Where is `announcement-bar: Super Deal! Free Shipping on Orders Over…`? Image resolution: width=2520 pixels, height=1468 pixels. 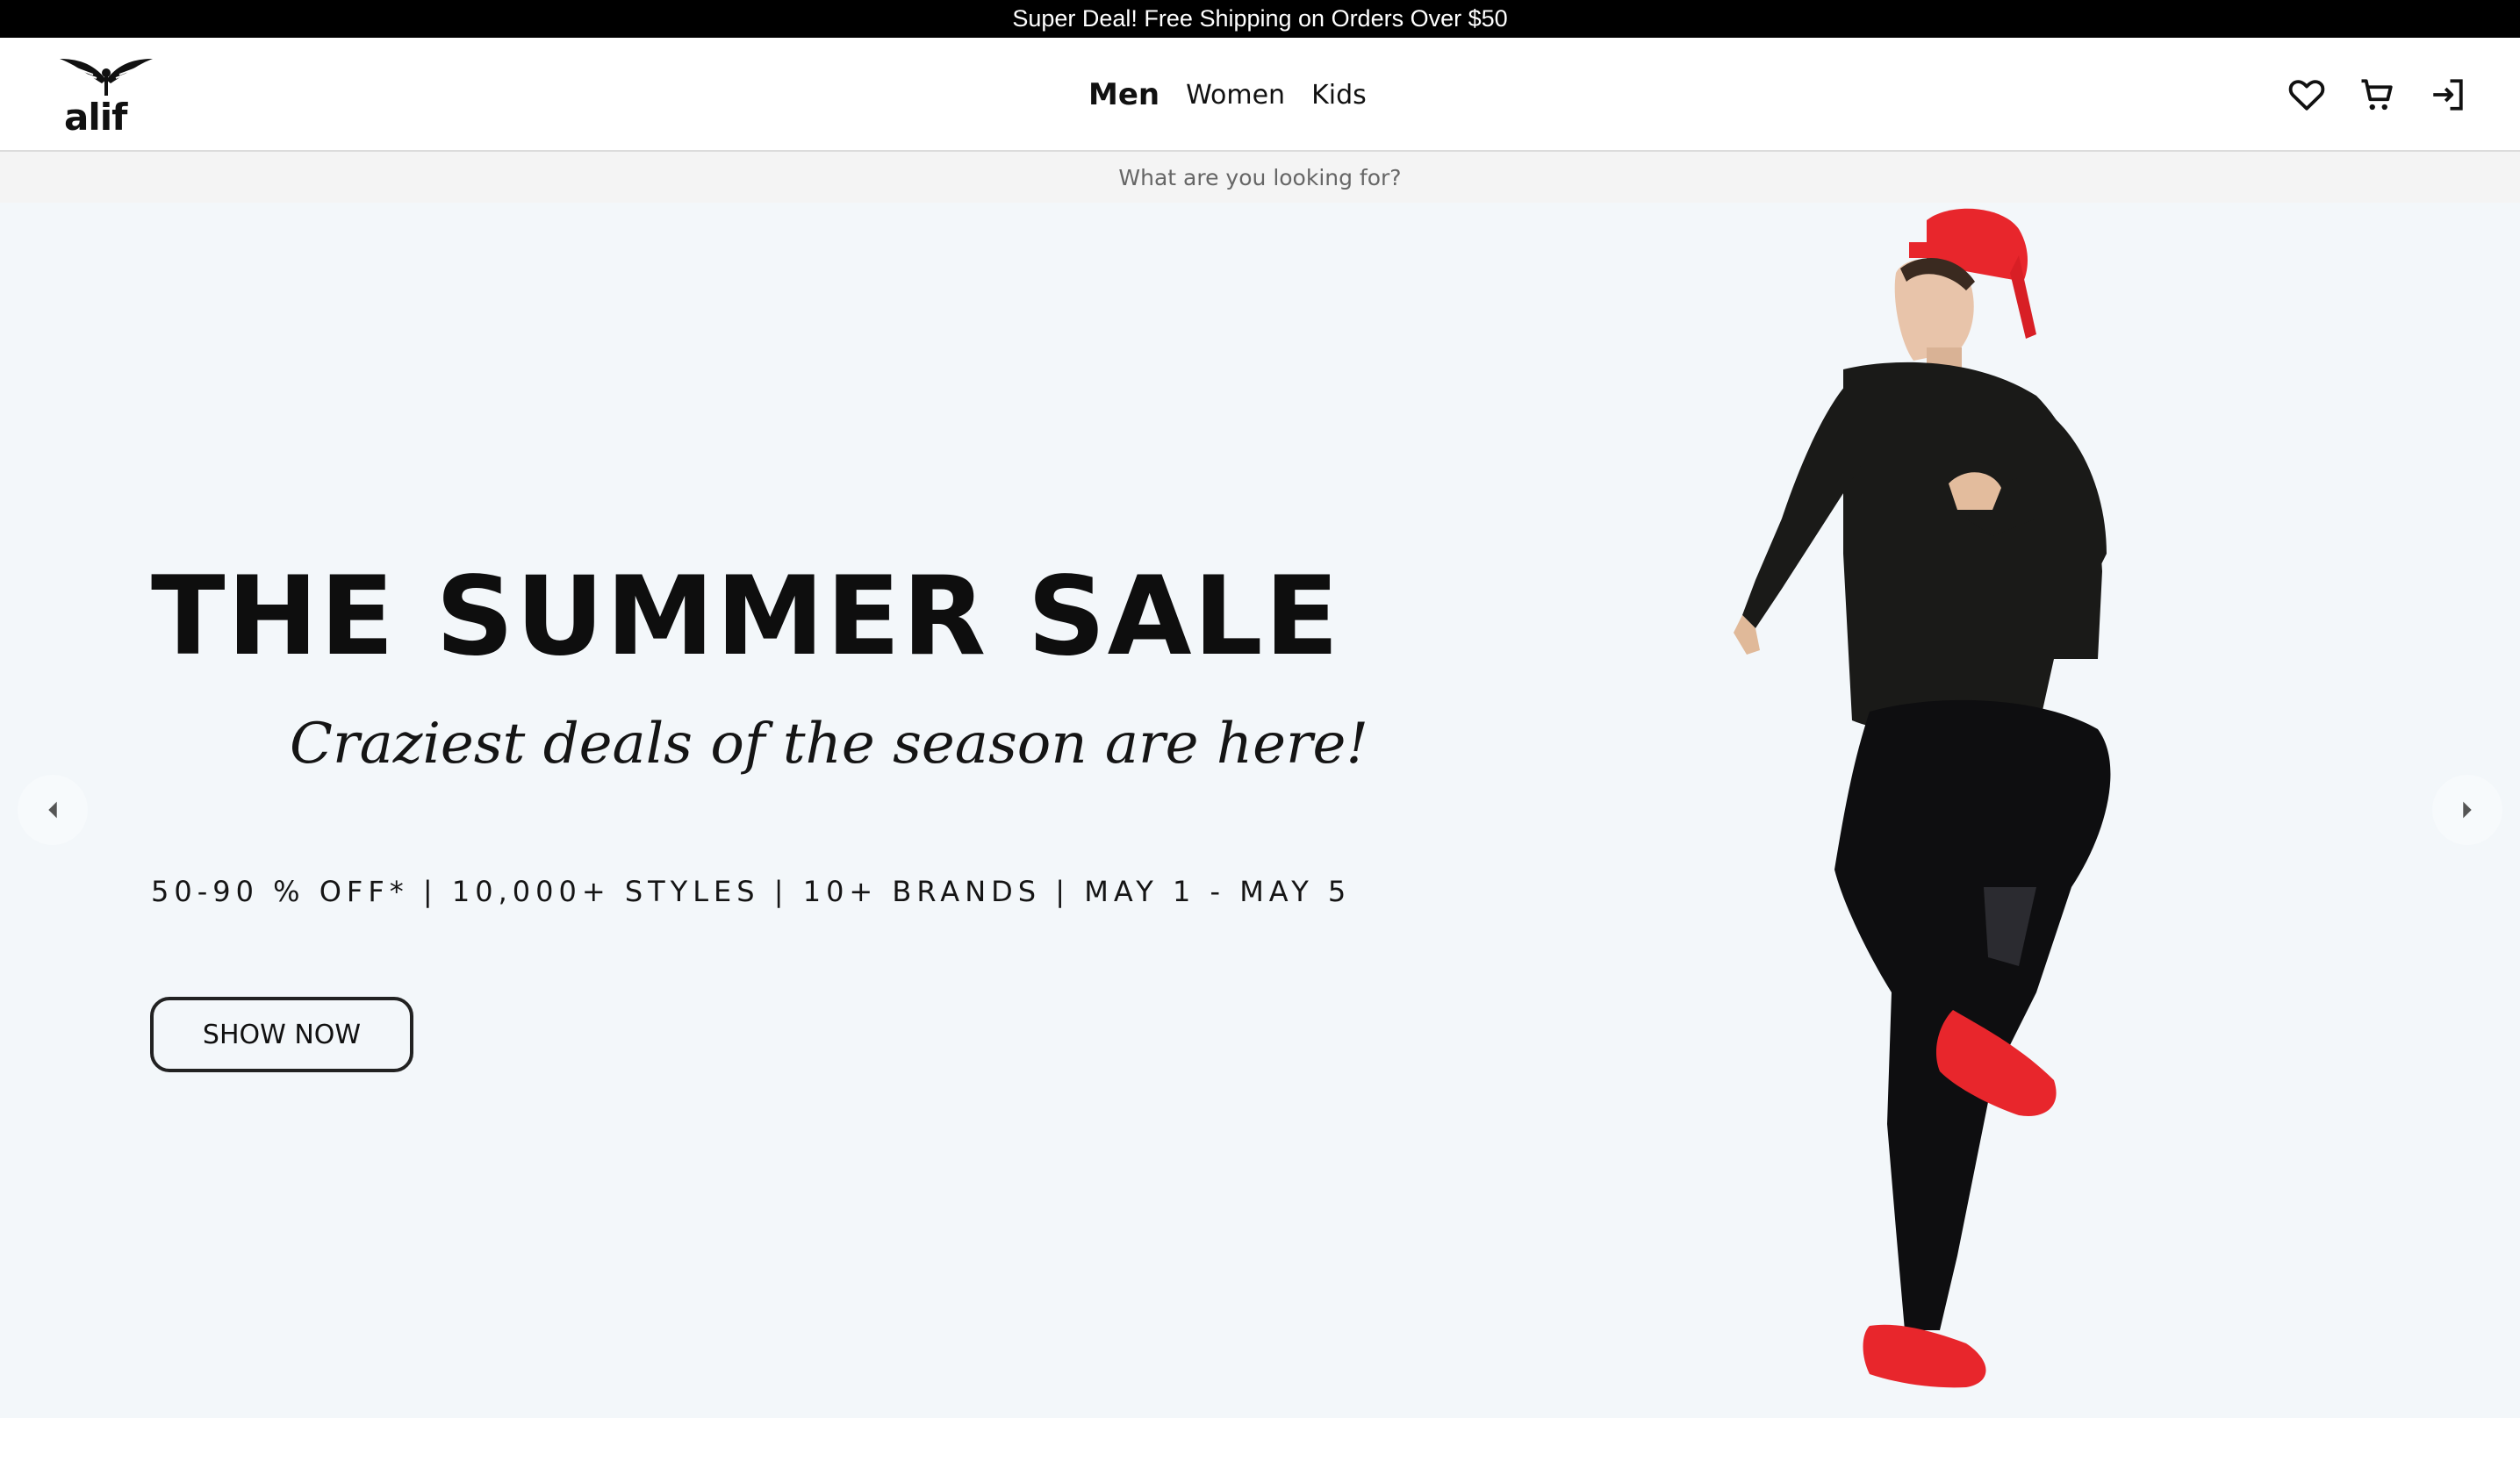
announcement-bar: Super Deal! Free Shipping on Orders Over… is located at coordinates (1260, 19).